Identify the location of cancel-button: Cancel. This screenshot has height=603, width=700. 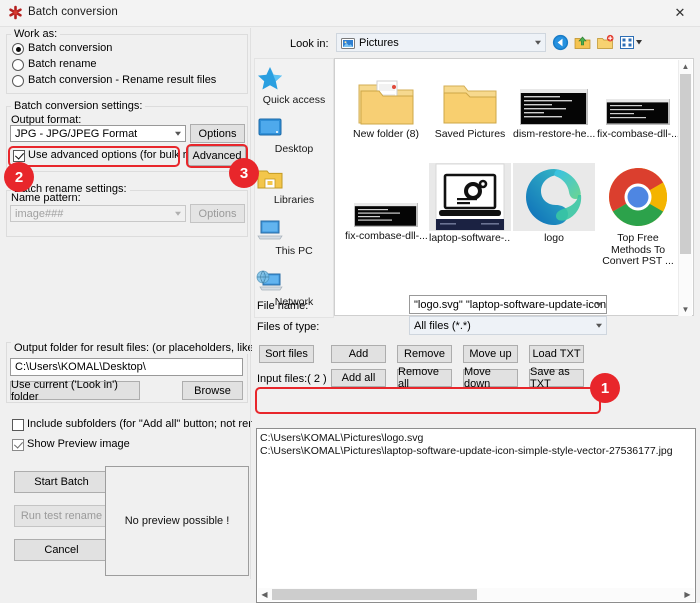
(61, 550).